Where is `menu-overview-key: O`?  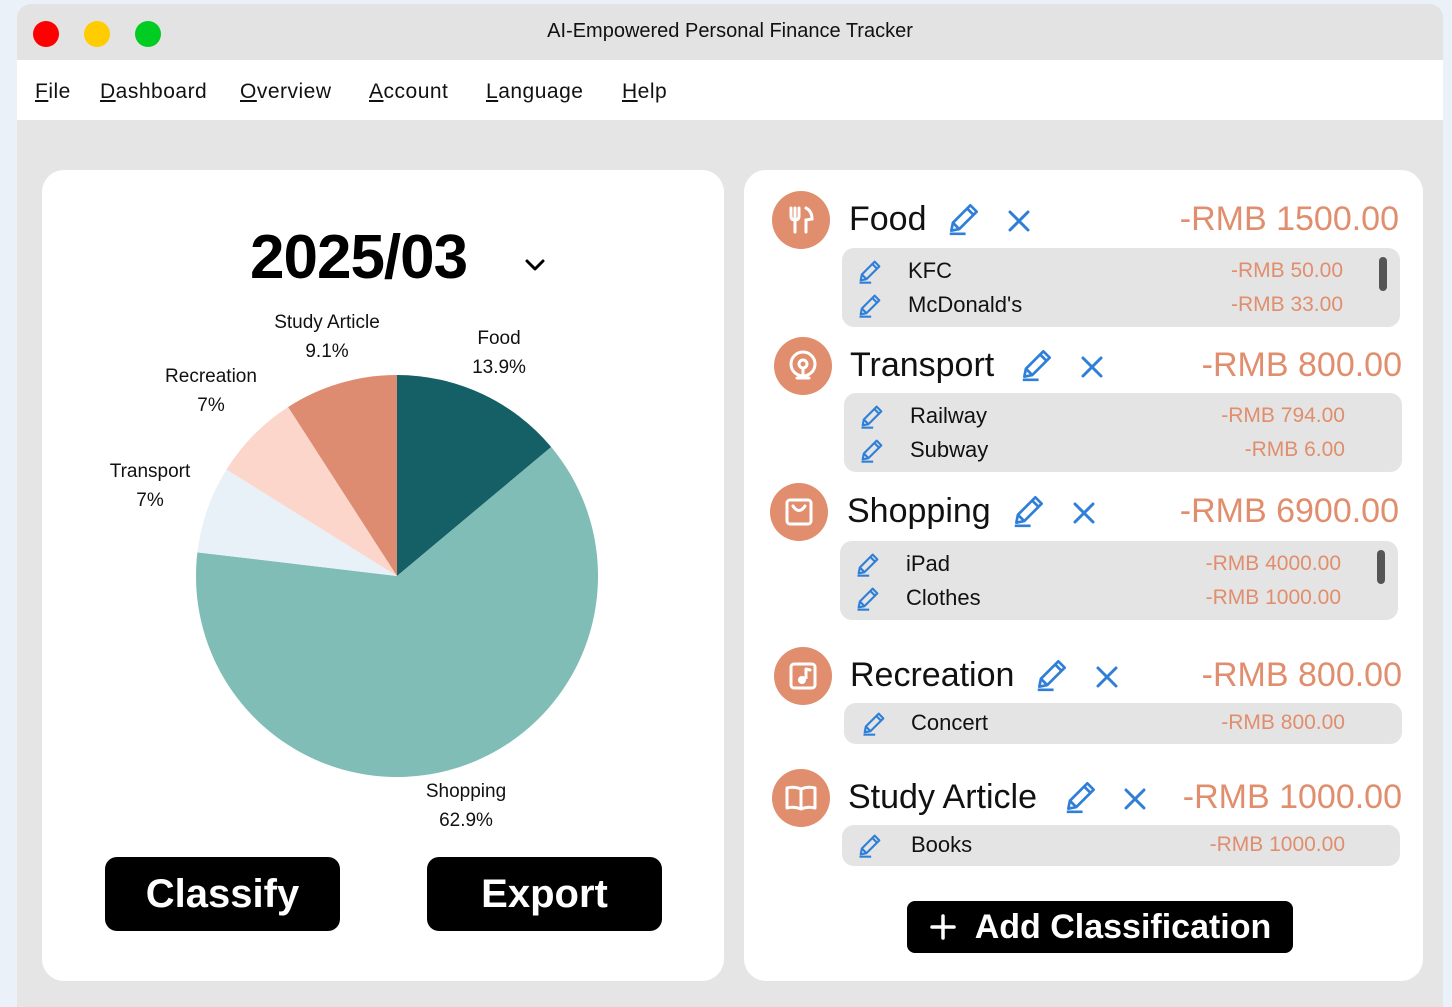
menu-overview-key: O is located at coordinates (248, 91).